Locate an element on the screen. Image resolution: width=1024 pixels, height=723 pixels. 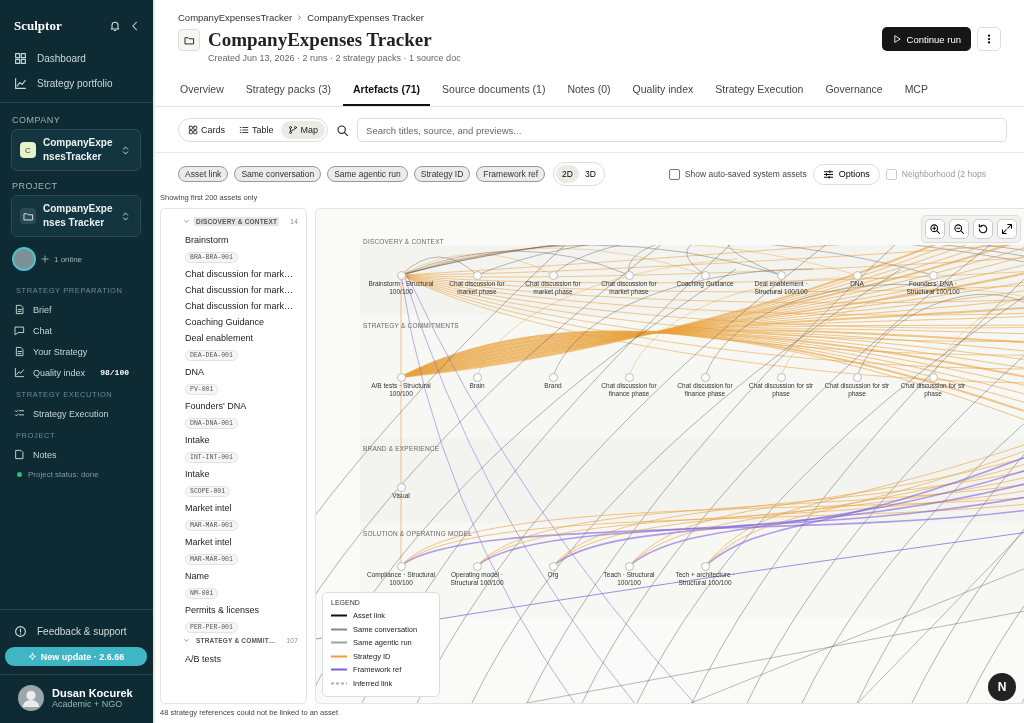
checkbox is located at coordinates (674, 174).